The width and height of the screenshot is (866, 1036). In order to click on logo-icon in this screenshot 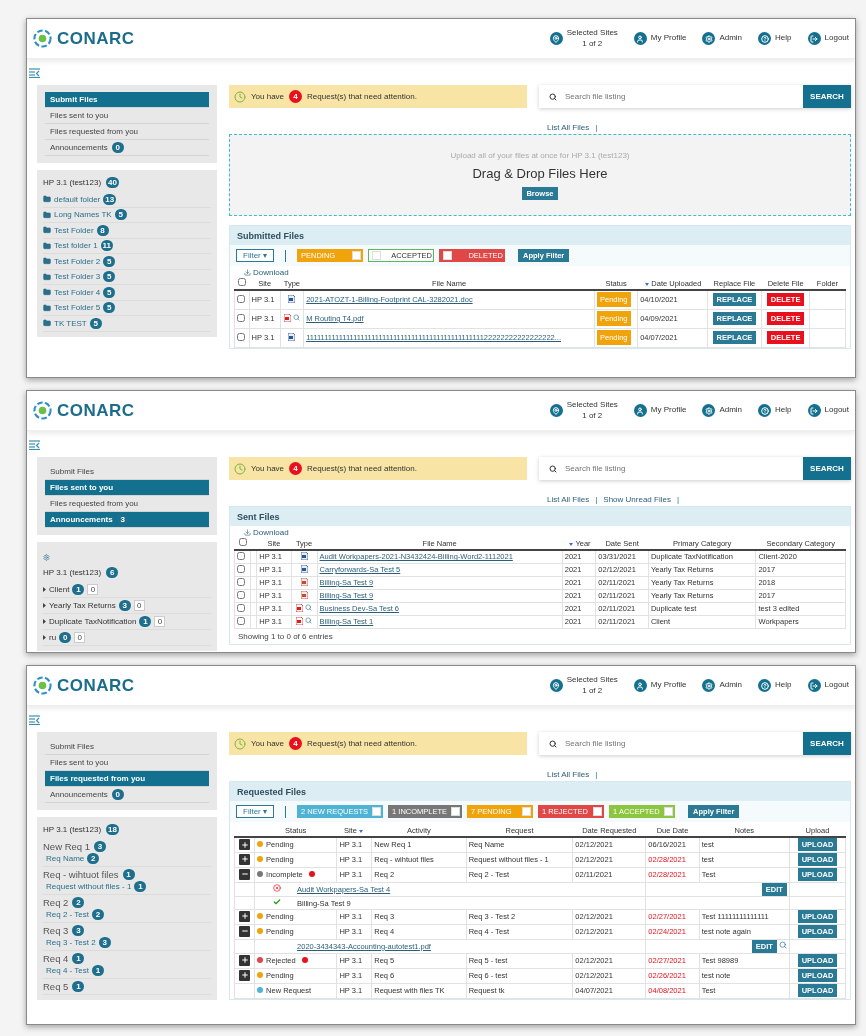, I will do `click(42, 38)`.